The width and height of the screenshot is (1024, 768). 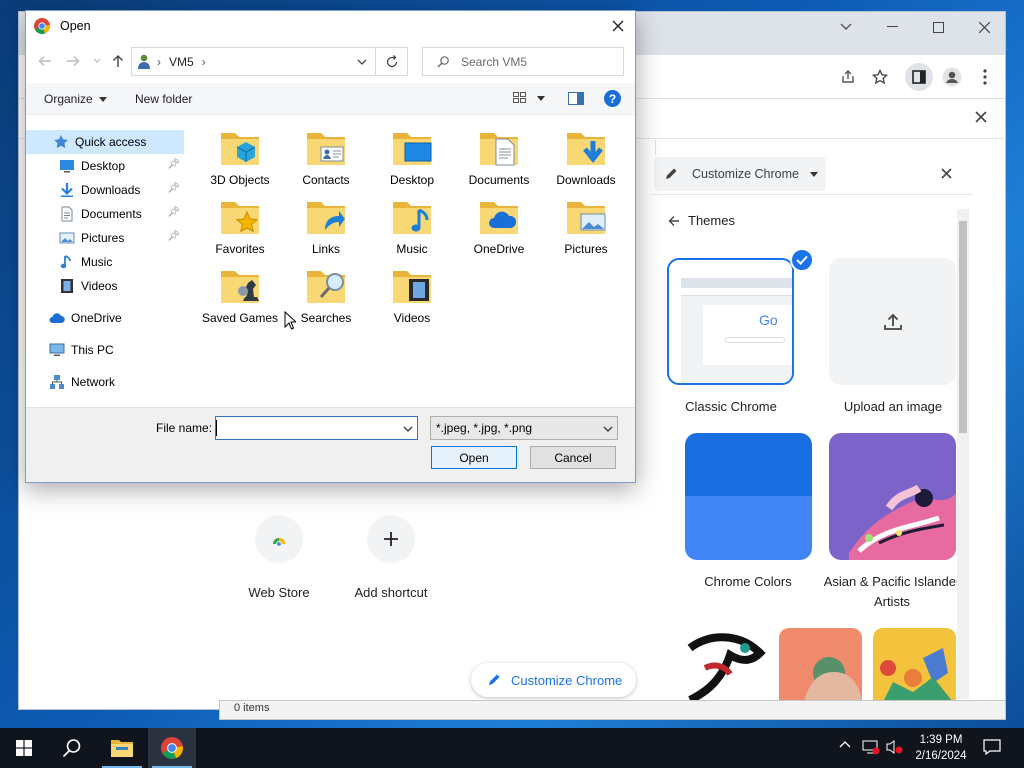 What do you see at coordinates (279, 557) in the screenshot?
I see `ntp-tile-web-store: Web Store` at bounding box center [279, 557].